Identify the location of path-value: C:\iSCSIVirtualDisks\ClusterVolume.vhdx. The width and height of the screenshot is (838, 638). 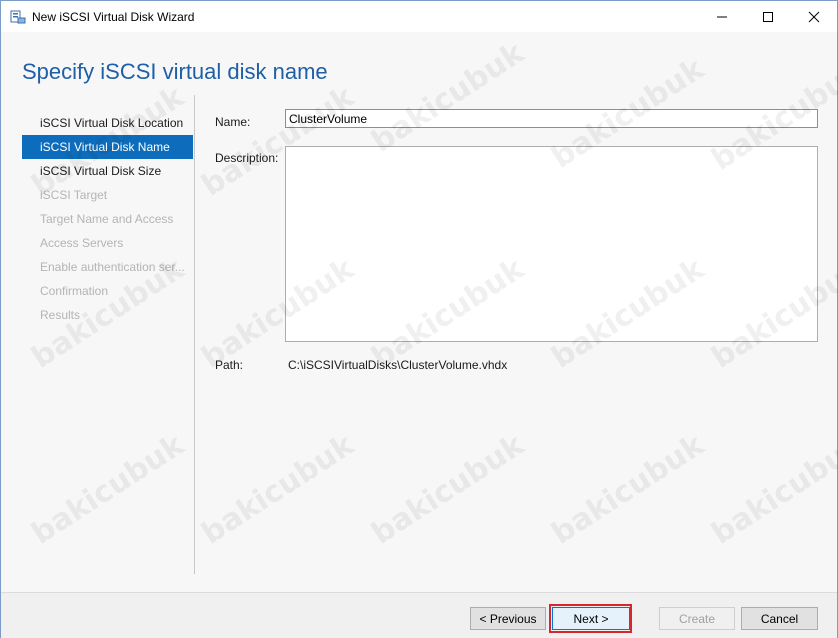
(398, 365).